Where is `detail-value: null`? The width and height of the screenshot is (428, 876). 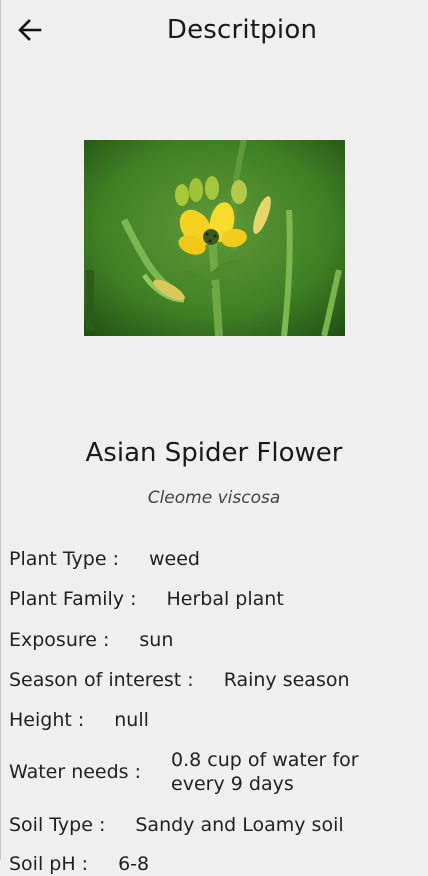
detail-value: null is located at coordinates (131, 720).